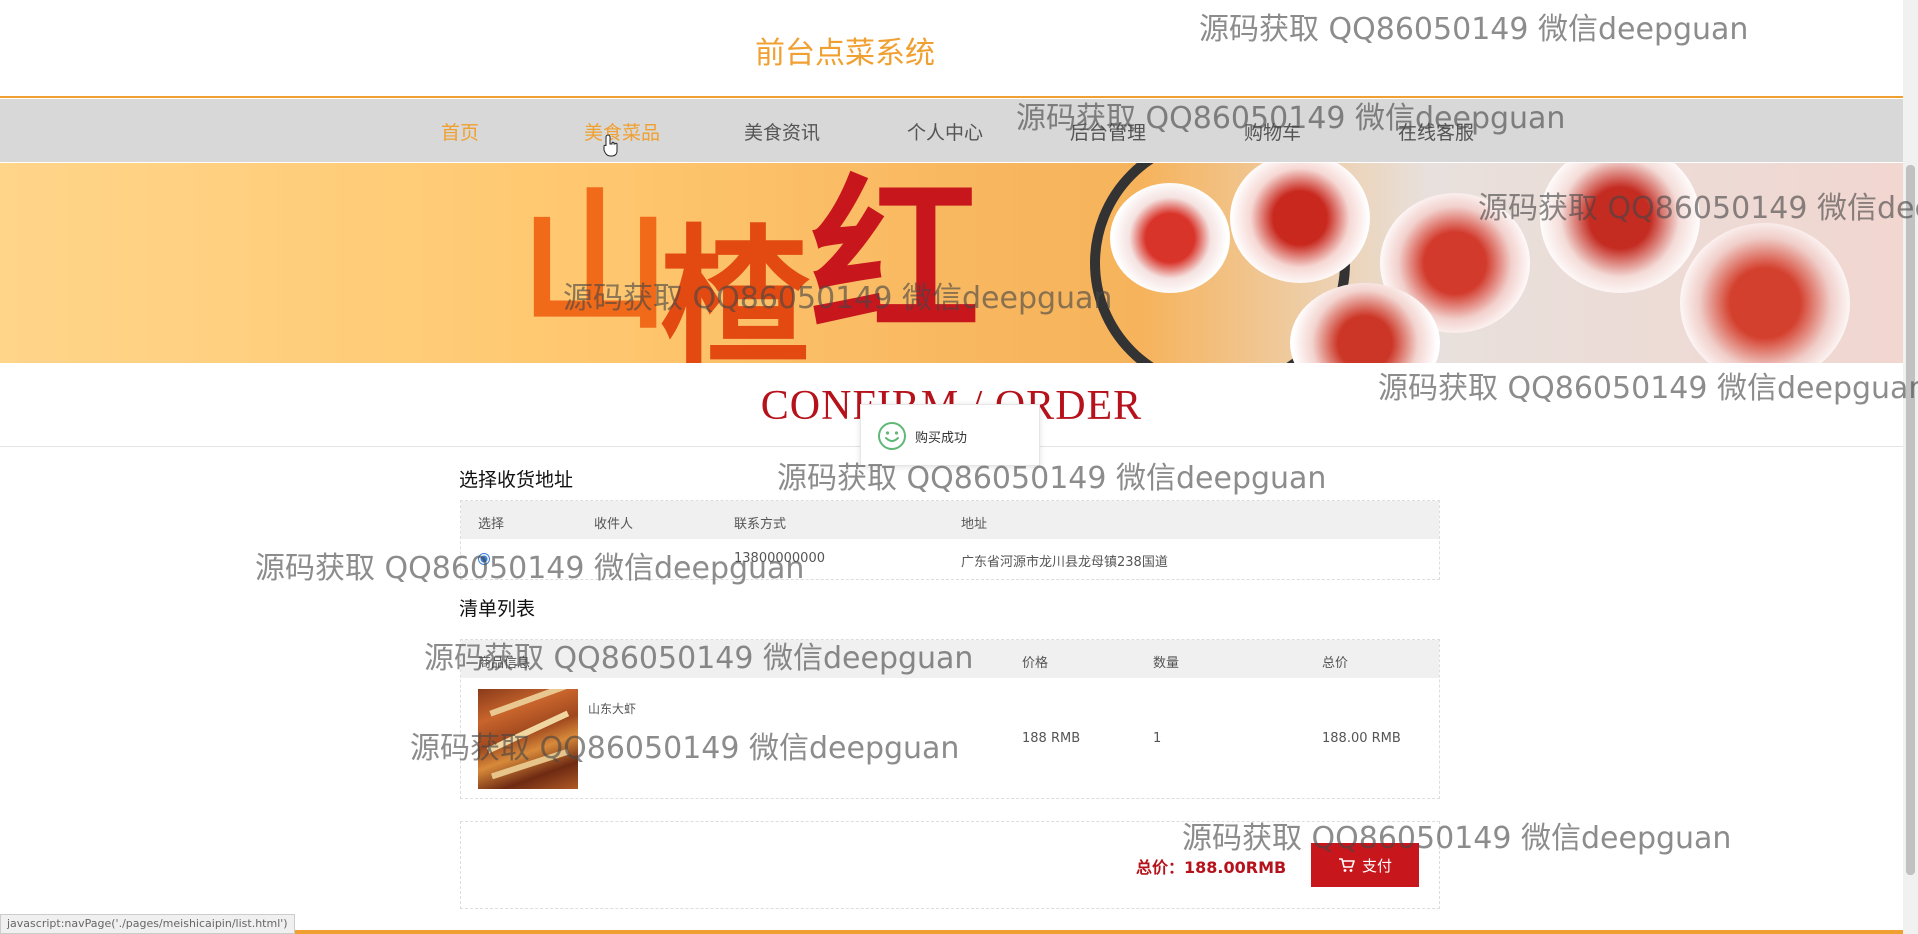 Image resolution: width=1918 pixels, height=934 pixels. What do you see at coordinates (612, 708) in the screenshot?
I see `dish-name: 山东大虾` at bounding box center [612, 708].